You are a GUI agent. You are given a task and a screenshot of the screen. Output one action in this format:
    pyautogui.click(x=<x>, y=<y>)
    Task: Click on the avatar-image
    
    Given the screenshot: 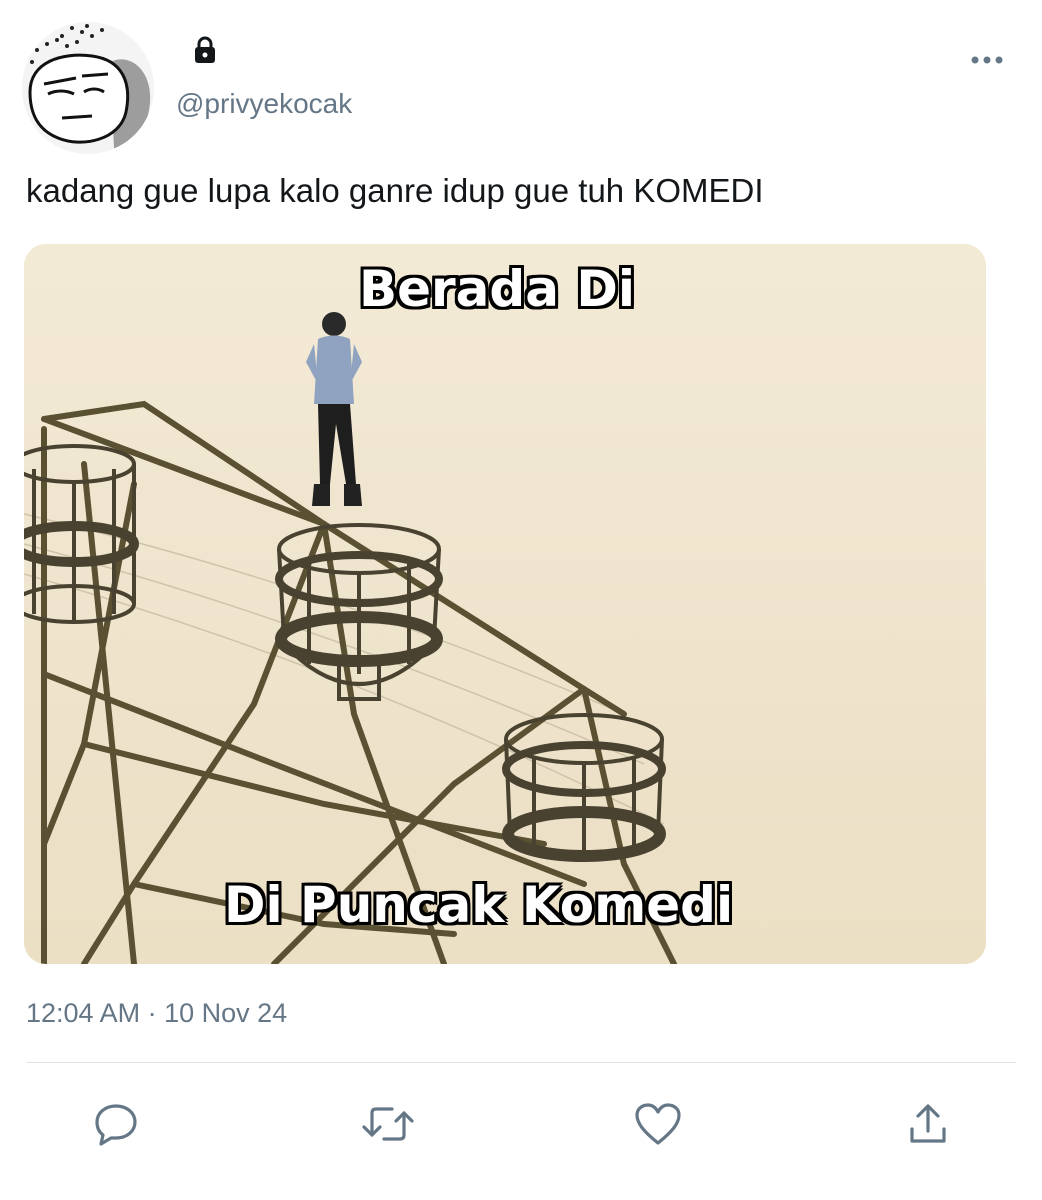 What is the action you would take?
    pyautogui.click(x=88, y=88)
    